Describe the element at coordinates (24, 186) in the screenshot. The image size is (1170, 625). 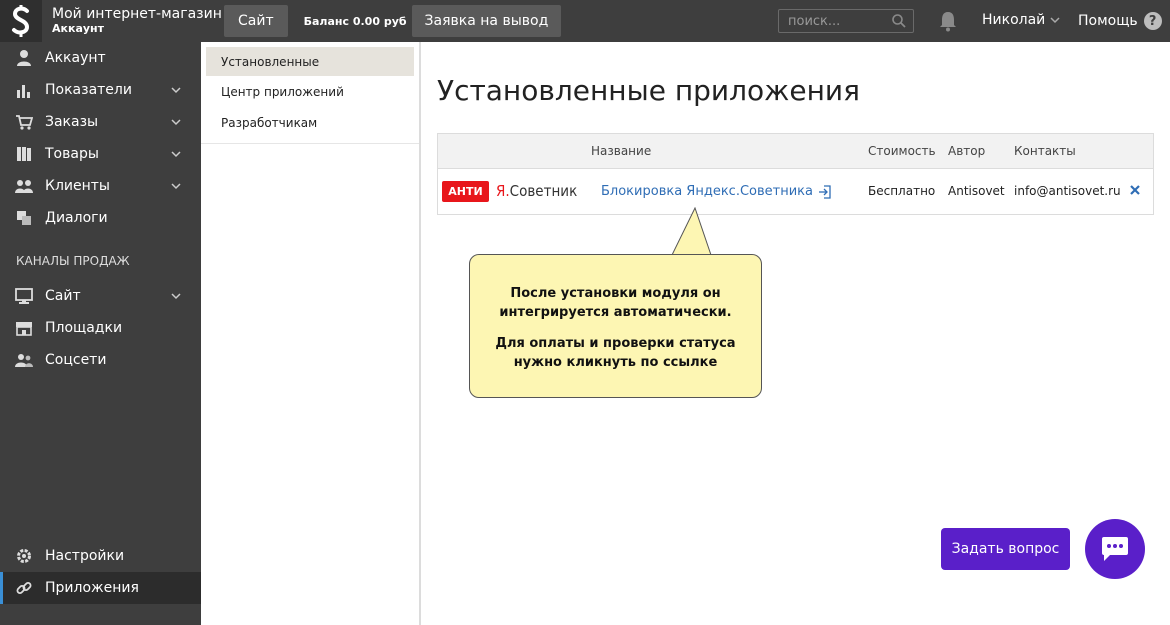
I see `users-icon` at that location.